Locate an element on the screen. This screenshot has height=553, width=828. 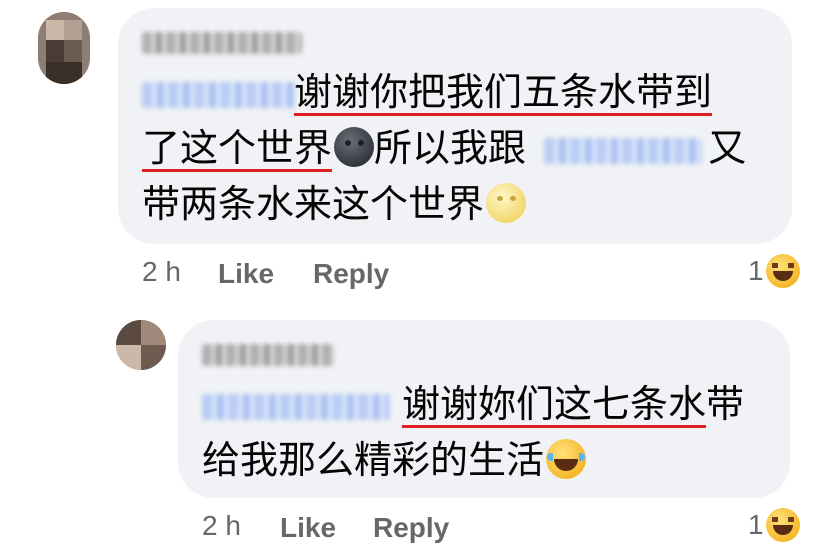
commenter-name-redacted is located at coordinates (222, 43).